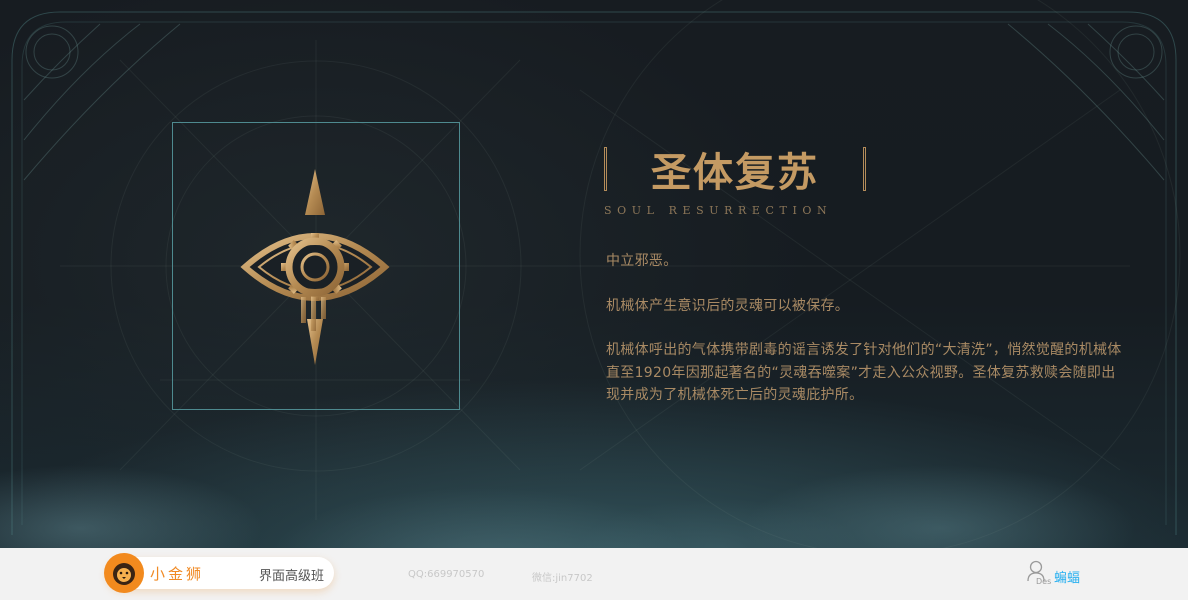 The width and height of the screenshot is (1188, 600). What do you see at coordinates (735, 172) in the screenshot?
I see `page-title: 圣体复苏` at bounding box center [735, 172].